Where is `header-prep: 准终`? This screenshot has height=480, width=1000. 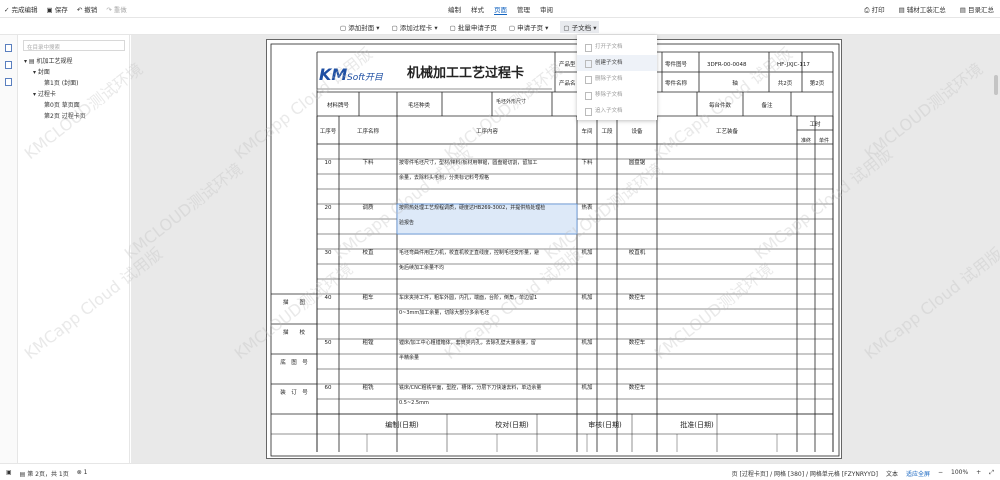 header-prep: 准终 is located at coordinates (806, 140).